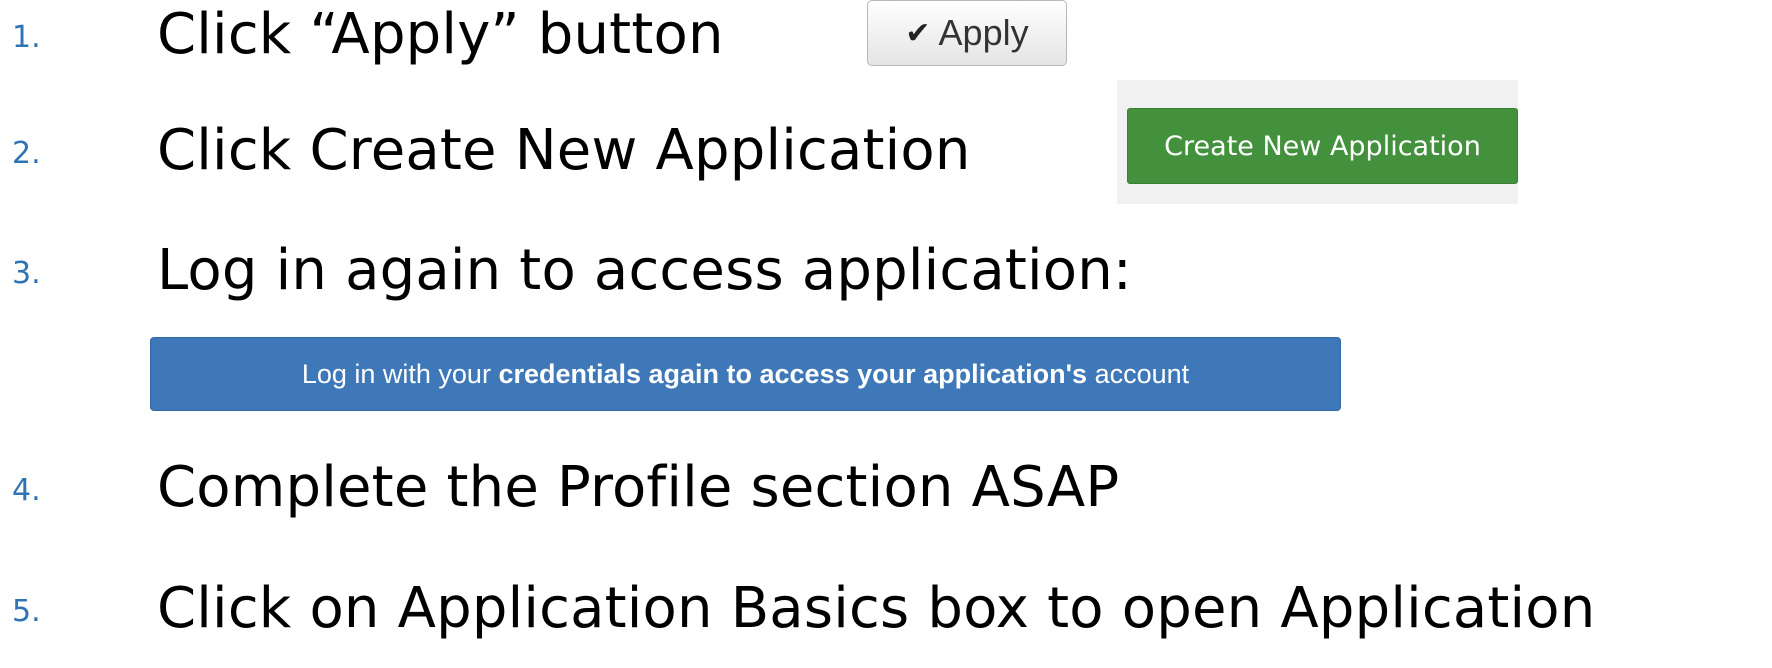 This screenshot has width=1772, height=668. What do you see at coordinates (400, 373) in the screenshot?
I see `login-banner-text-1: Log in with your` at bounding box center [400, 373].